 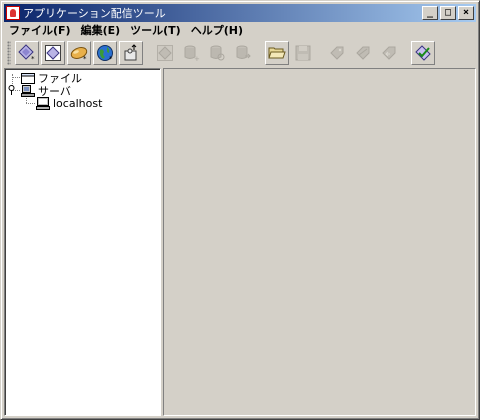 I want to click on app-logo-icon, so click(x=13, y=13).